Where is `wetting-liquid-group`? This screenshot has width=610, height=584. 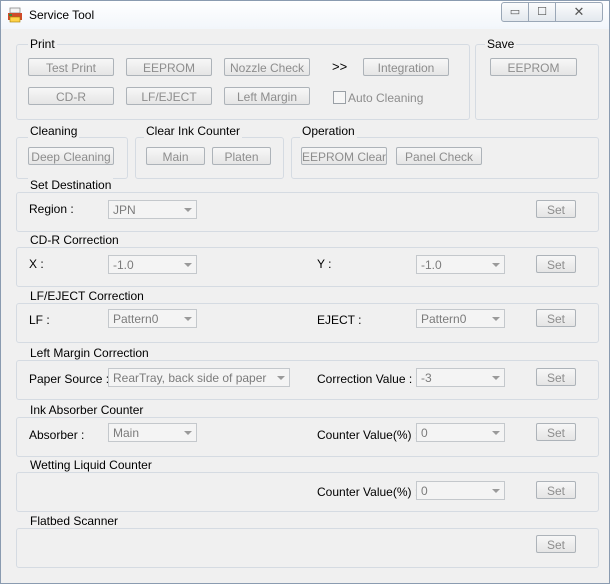 wetting-liquid-group is located at coordinates (307, 492).